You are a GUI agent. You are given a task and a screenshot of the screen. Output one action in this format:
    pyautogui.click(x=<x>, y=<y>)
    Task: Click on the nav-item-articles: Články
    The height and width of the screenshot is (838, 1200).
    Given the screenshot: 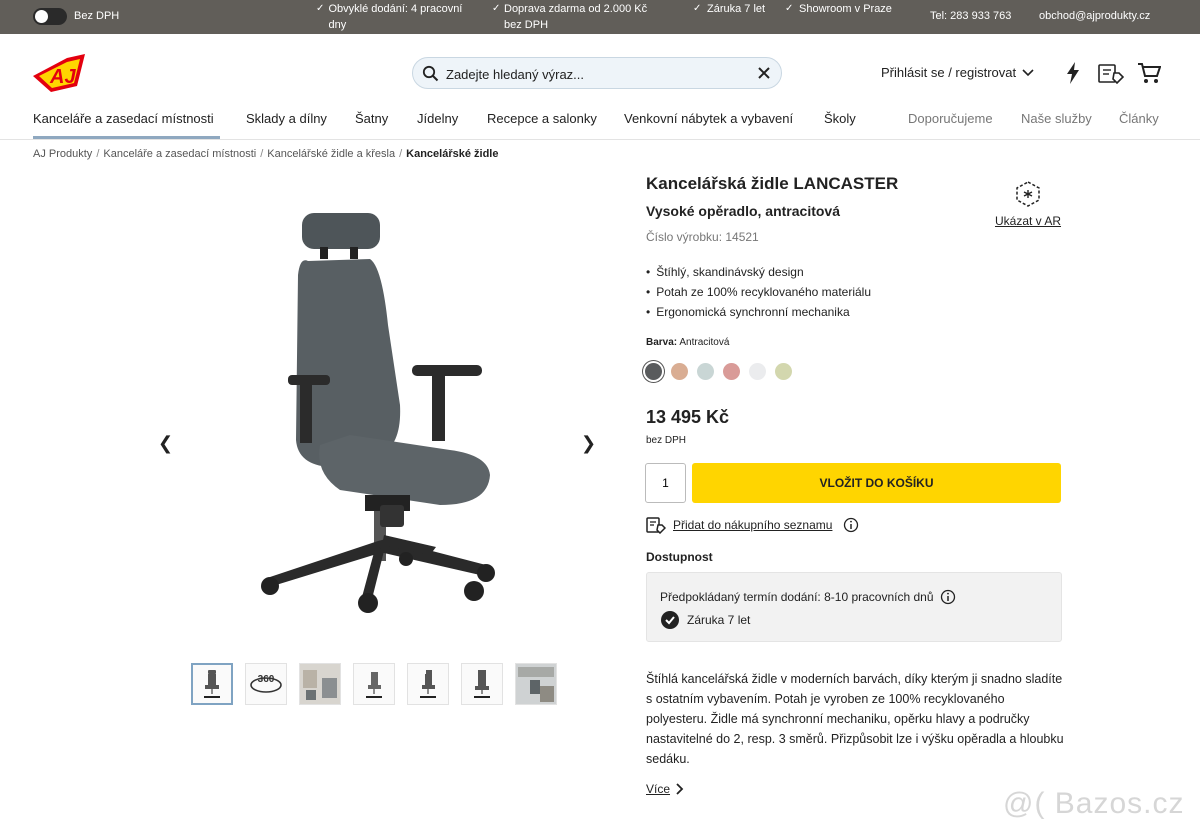 What is the action you would take?
    pyautogui.click(x=1139, y=118)
    